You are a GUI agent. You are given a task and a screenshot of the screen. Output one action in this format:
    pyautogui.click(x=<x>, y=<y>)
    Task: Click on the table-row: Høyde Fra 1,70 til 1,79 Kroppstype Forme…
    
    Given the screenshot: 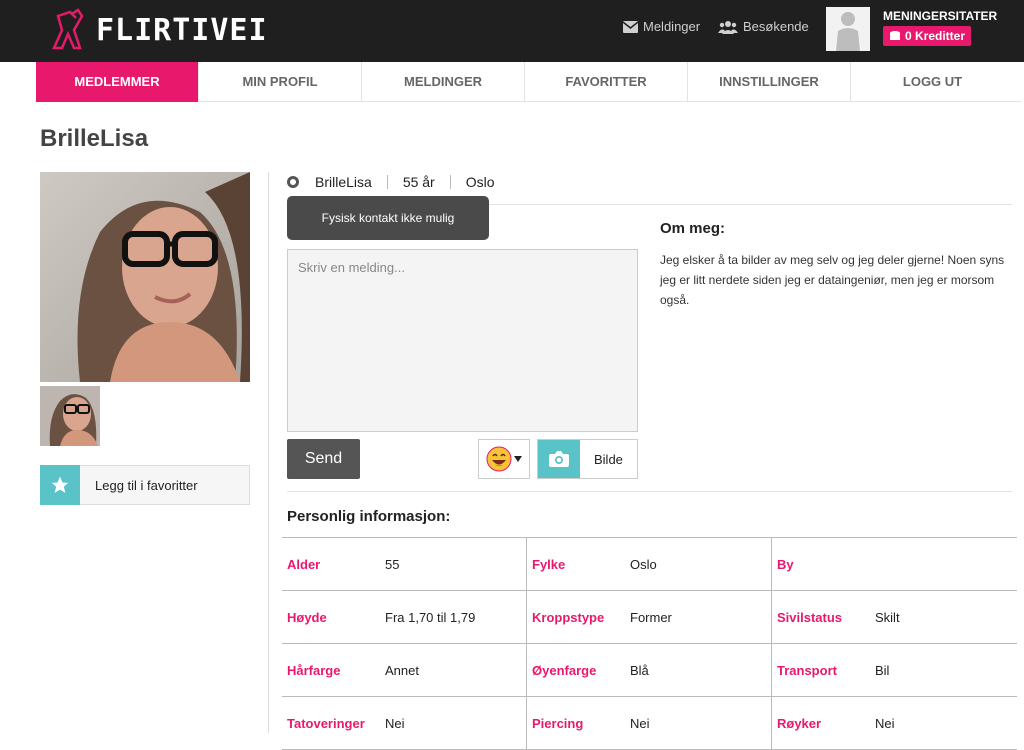 What is the action you would take?
    pyautogui.click(x=649, y=617)
    